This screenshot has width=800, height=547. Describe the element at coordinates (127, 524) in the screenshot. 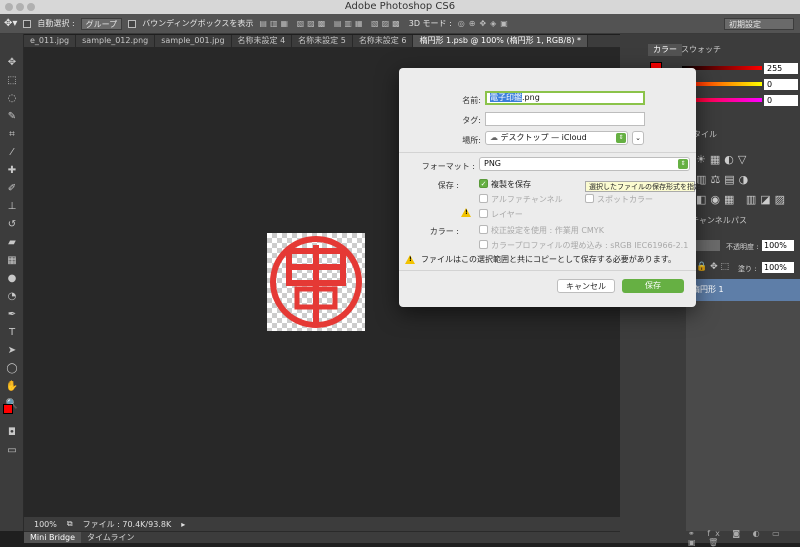

I see `file-size-info: ファイル : 70.4K/93.8K` at that location.